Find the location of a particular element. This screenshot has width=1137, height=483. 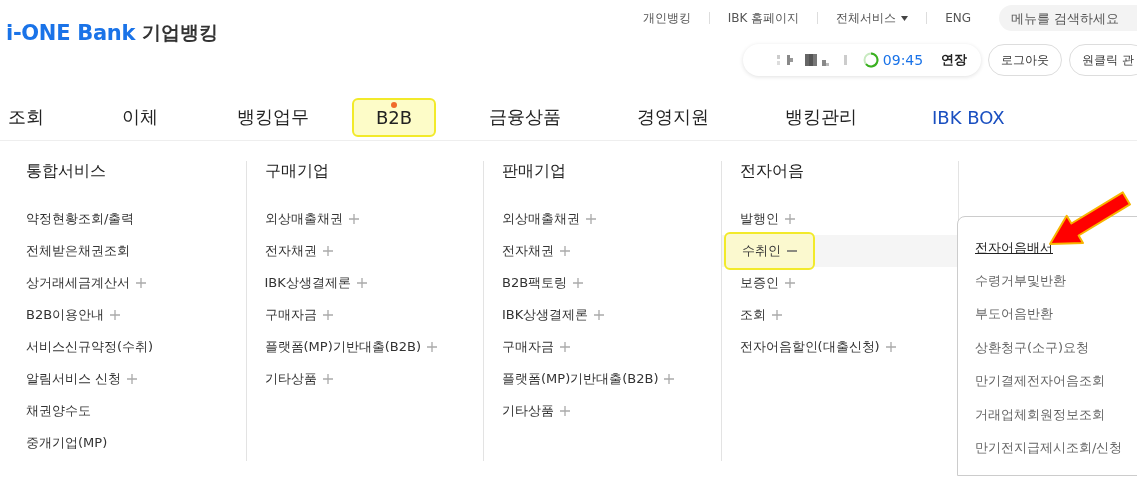

nav-tab: 조회 is located at coordinates (26, 117).